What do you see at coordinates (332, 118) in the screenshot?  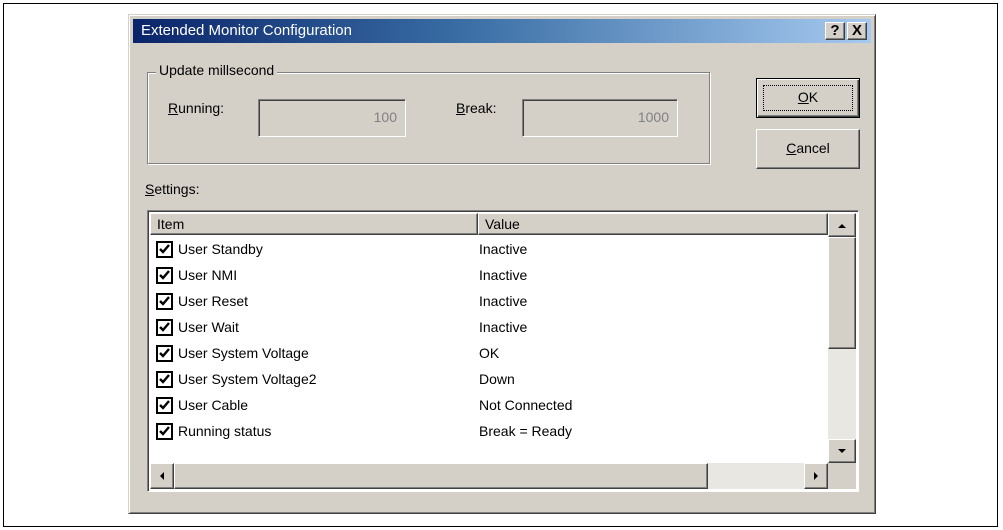 I see `running-field: 100` at bounding box center [332, 118].